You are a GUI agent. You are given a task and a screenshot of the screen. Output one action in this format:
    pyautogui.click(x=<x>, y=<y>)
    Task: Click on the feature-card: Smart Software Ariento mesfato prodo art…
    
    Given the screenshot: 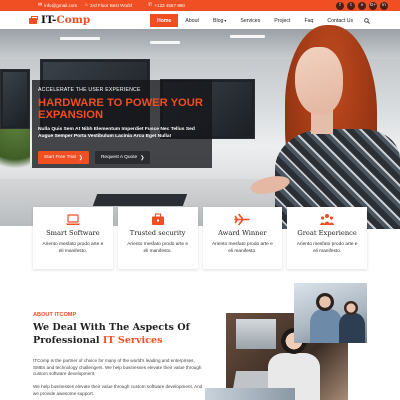 What is the action you would take?
    pyautogui.click(x=73, y=238)
    